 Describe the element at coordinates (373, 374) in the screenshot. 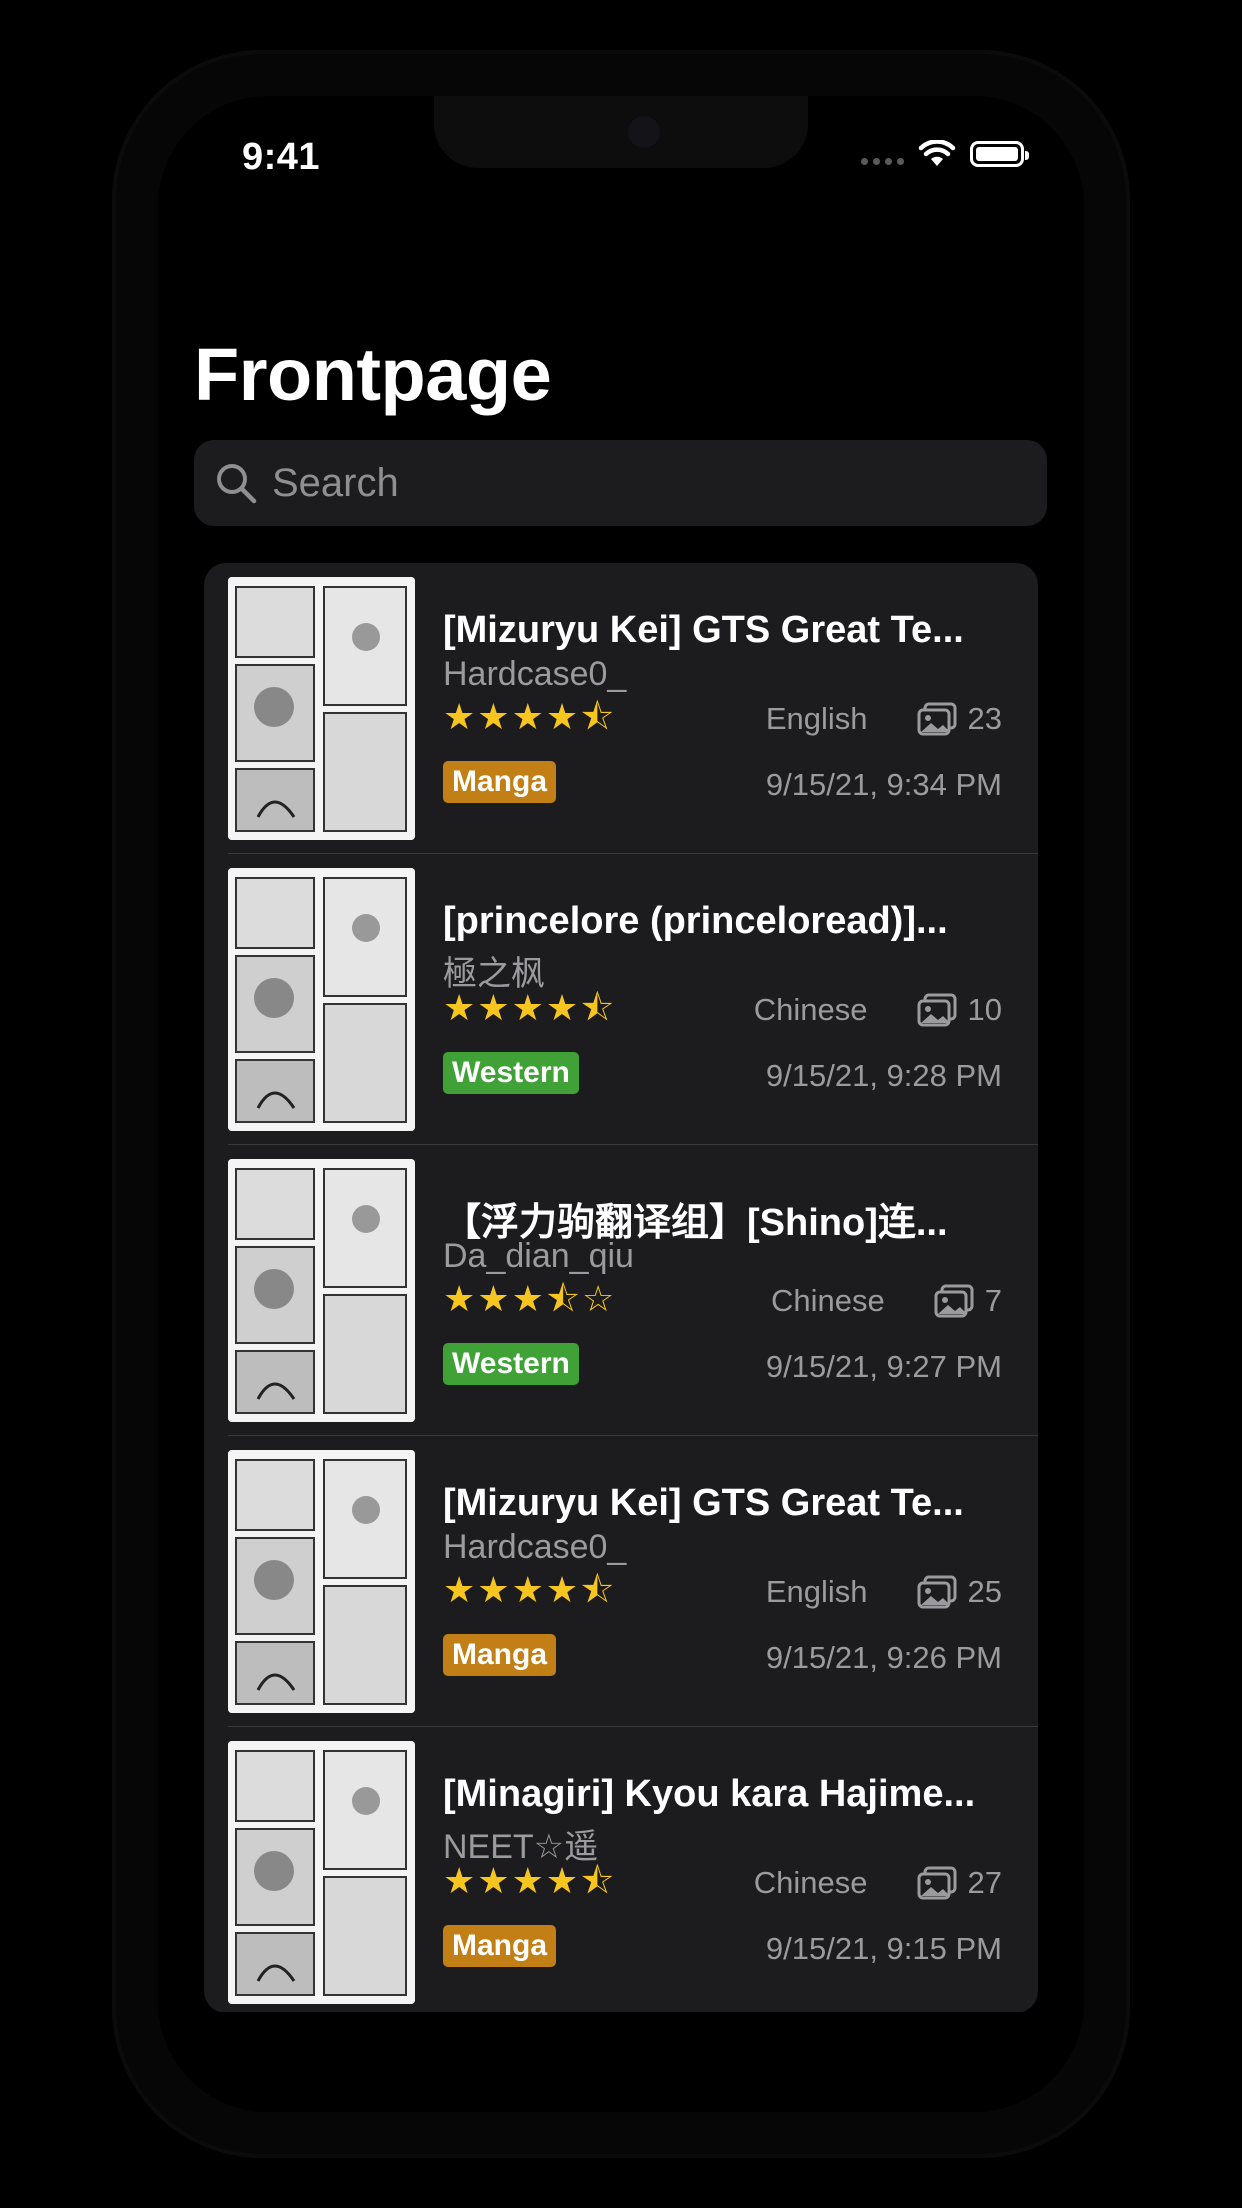

I see `page-title: Frontpage` at that location.